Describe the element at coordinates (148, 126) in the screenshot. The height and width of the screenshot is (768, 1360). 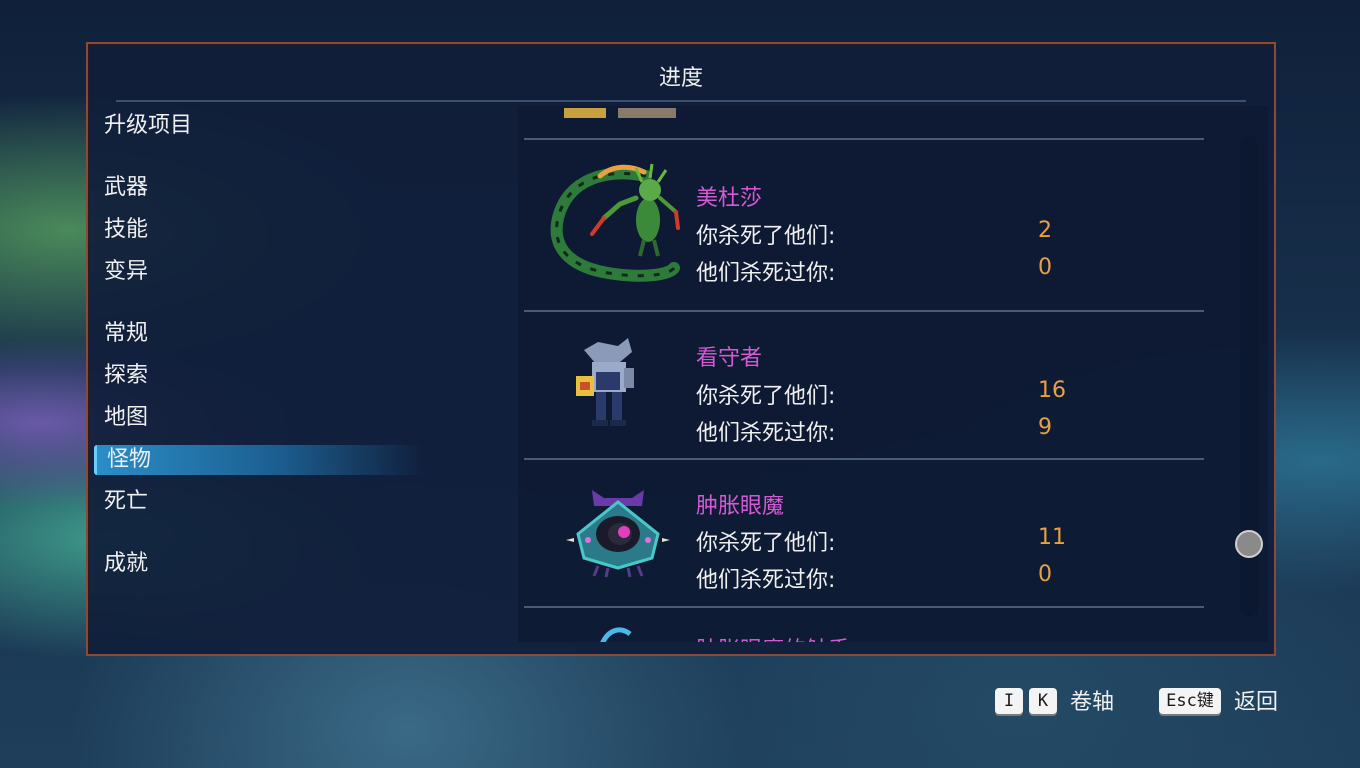
I see `nav-upgrades: 升级项目` at that location.